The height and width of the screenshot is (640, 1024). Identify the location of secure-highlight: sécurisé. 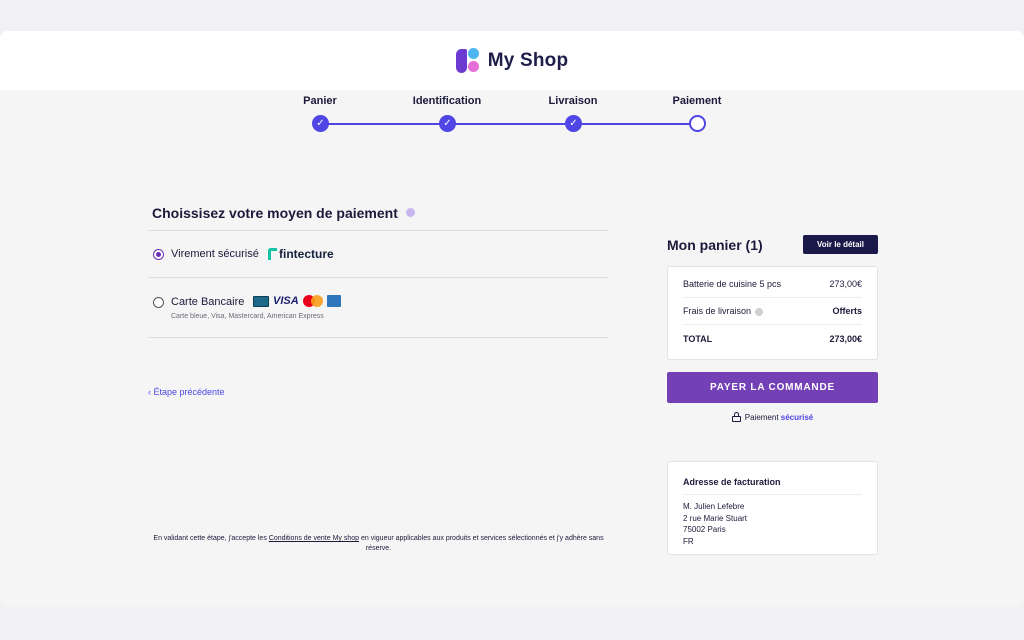
(797, 417).